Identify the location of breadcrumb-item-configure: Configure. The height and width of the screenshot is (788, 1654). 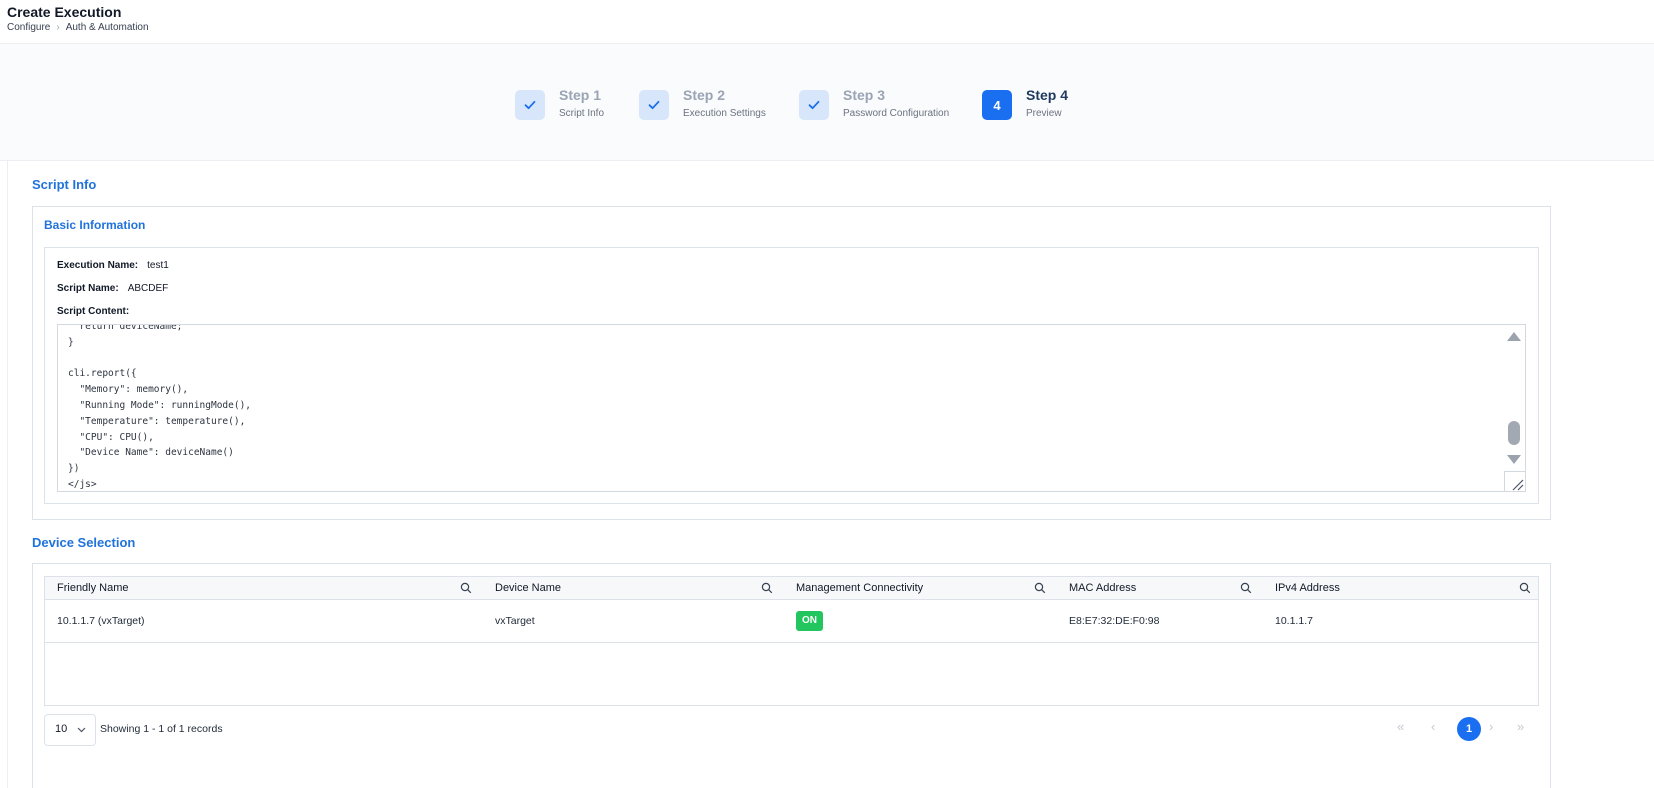
(28, 27).